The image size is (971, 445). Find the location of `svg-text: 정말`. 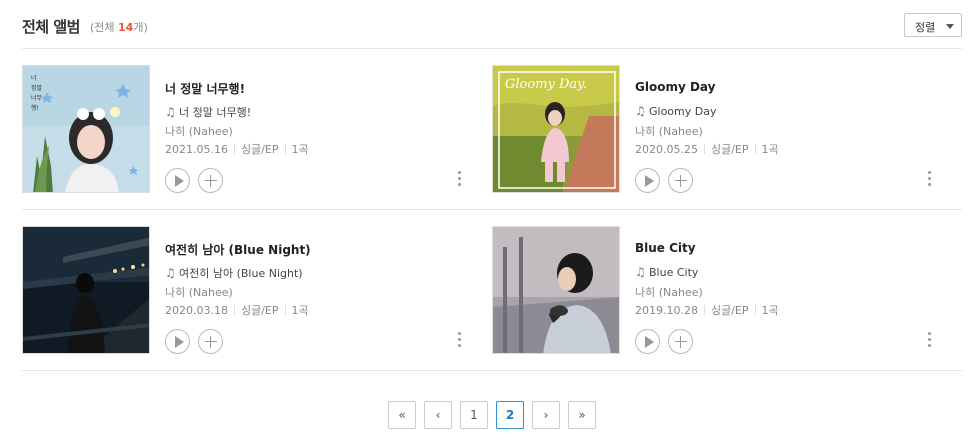

svg-text: 정말 is located at coordinates (37, 88).